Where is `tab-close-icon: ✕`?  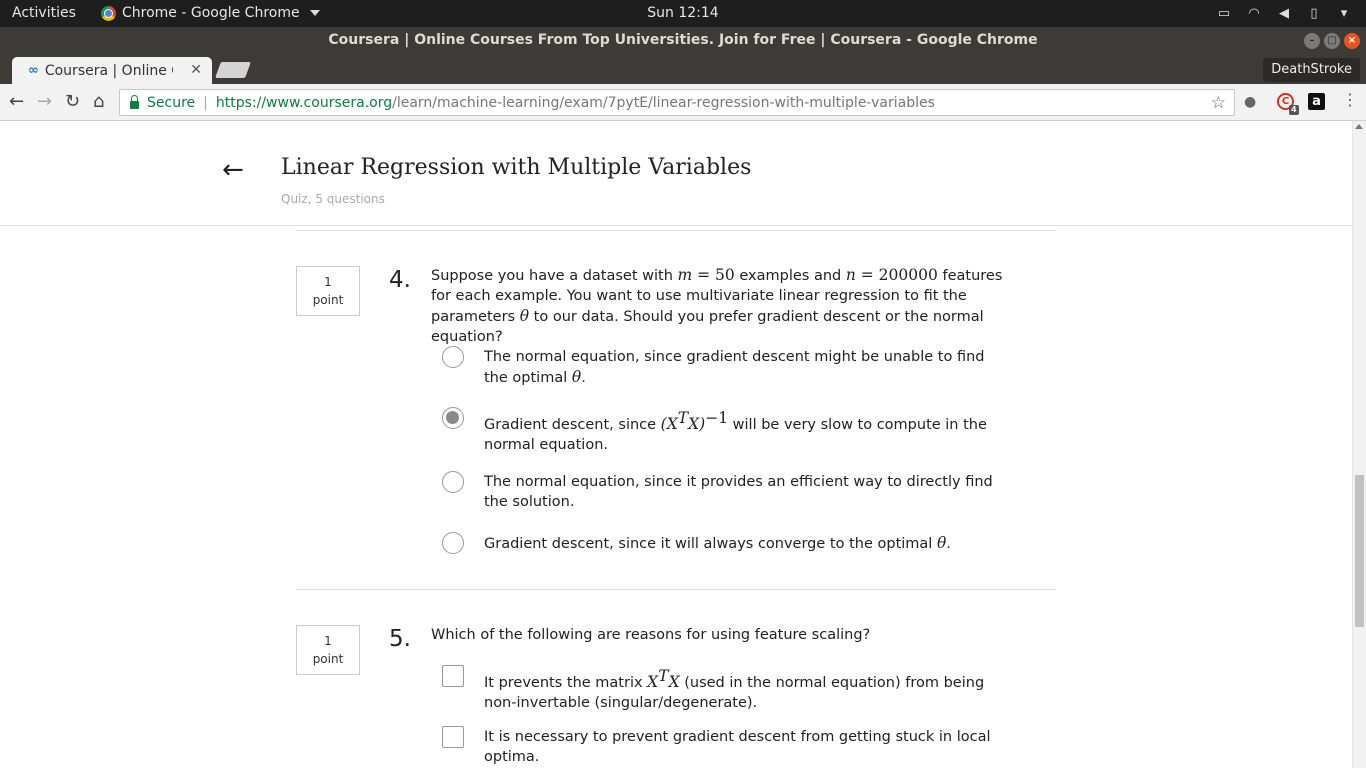 tab-close-icon: ✕ is located at coordinates (196, 70).